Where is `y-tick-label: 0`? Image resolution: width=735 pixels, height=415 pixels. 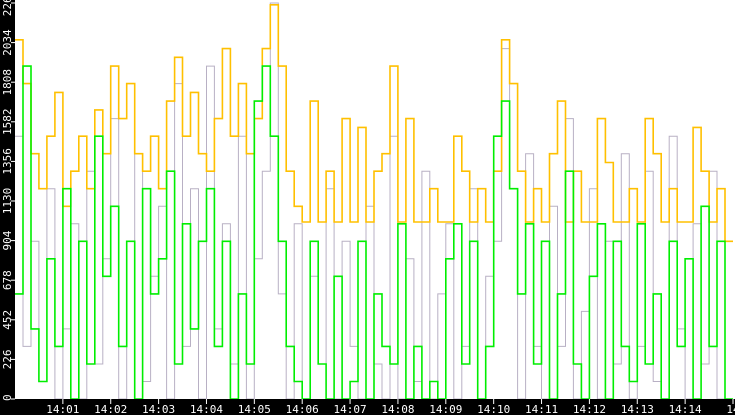 y-tick-label: 0 is located at coordinates (7, 397).